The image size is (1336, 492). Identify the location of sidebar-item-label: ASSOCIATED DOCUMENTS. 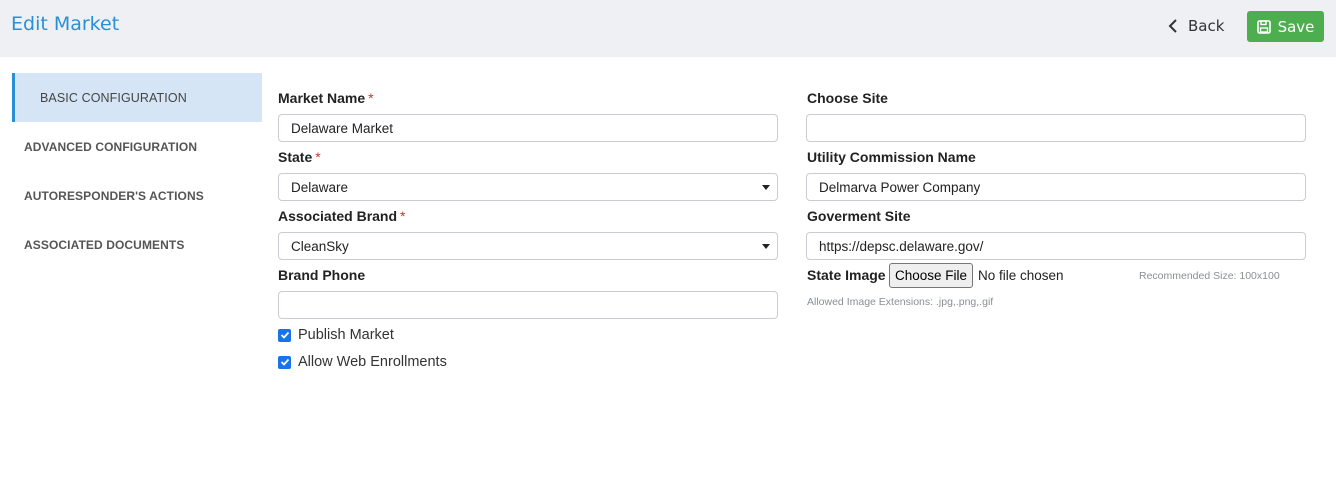
(104, 244).